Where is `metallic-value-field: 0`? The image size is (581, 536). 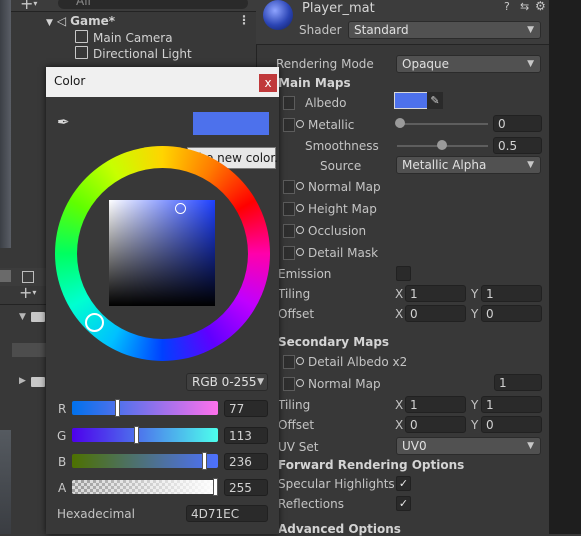
metallic-value-field: 0 is located at coordinates (517, 123).